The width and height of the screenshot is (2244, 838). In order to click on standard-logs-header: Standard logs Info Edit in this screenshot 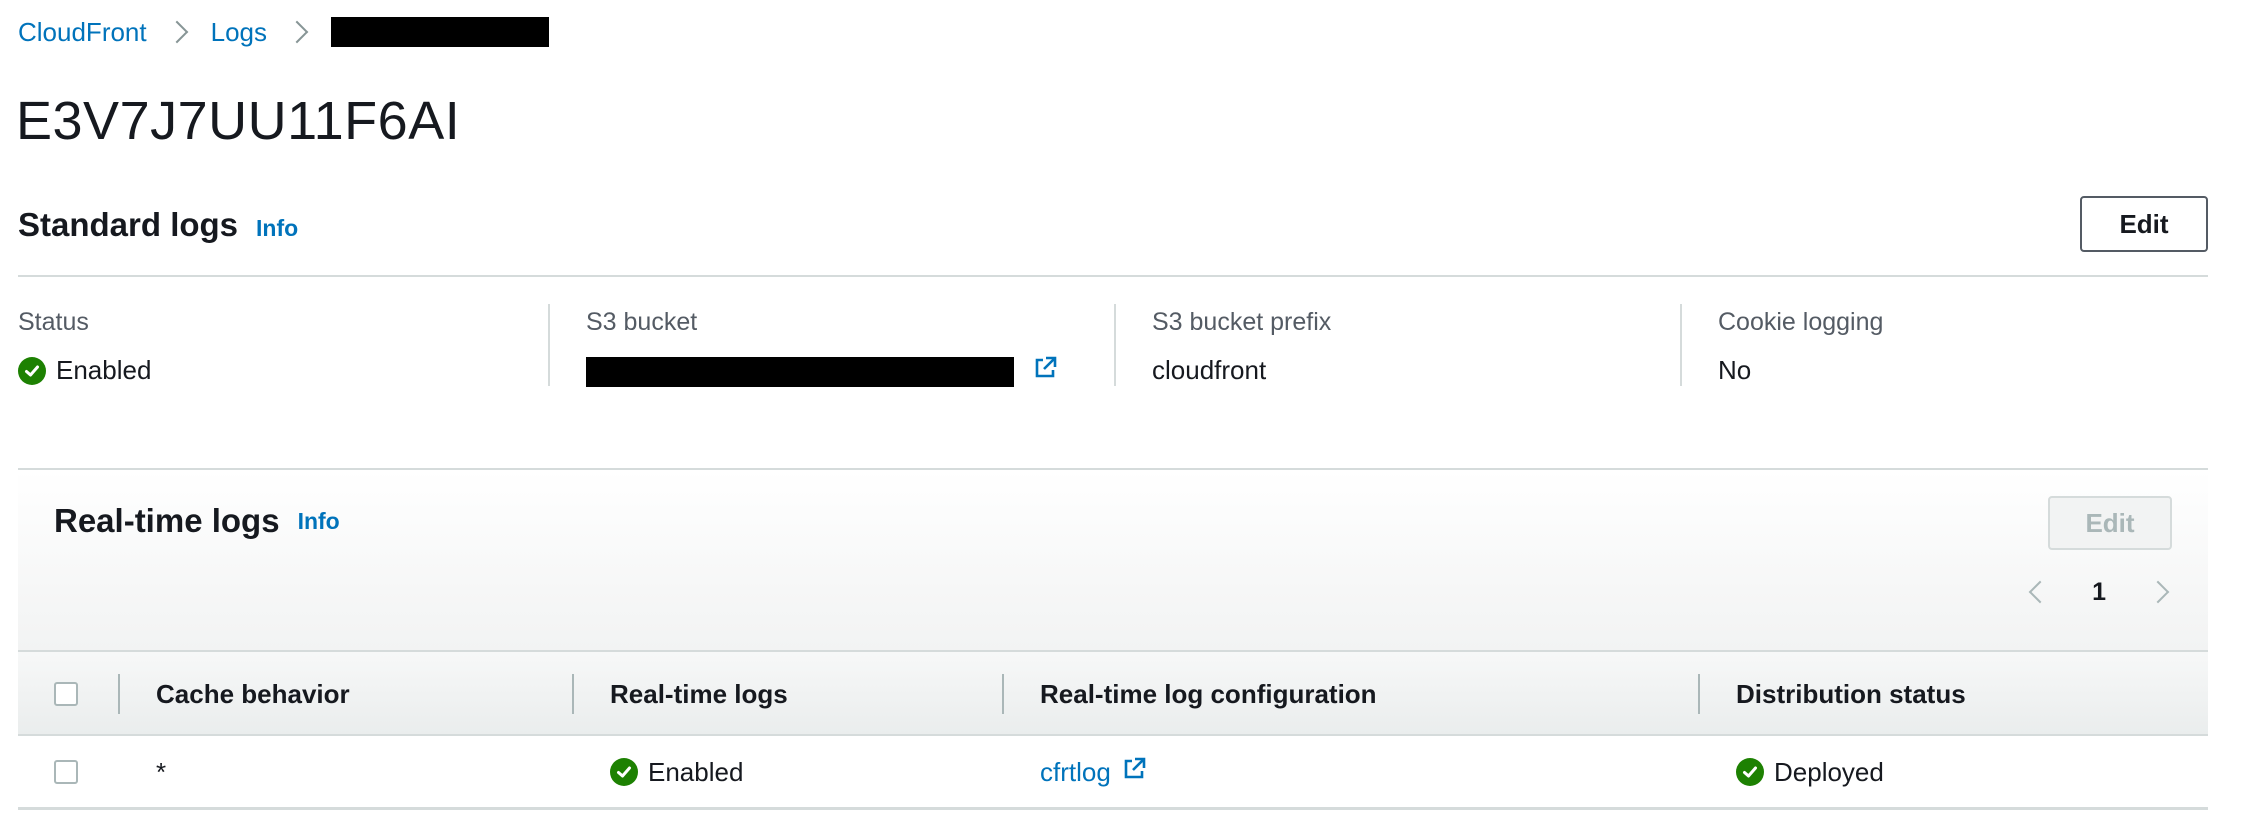, I will do `click(1113, 236)`.